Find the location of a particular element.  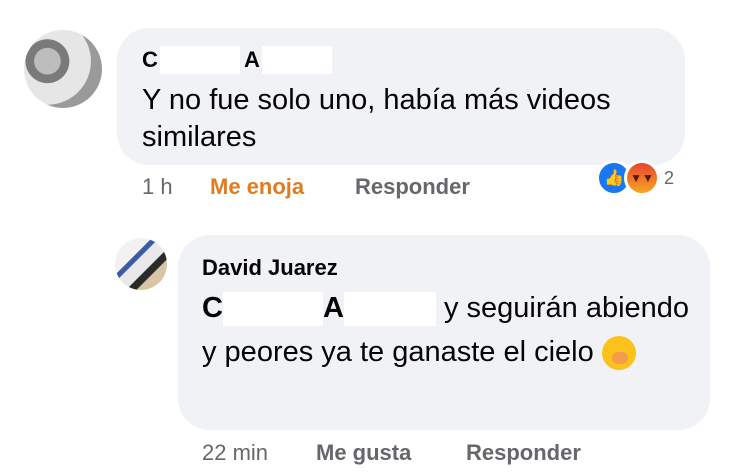

commenter-avatar is located at coordinates (63, 69).